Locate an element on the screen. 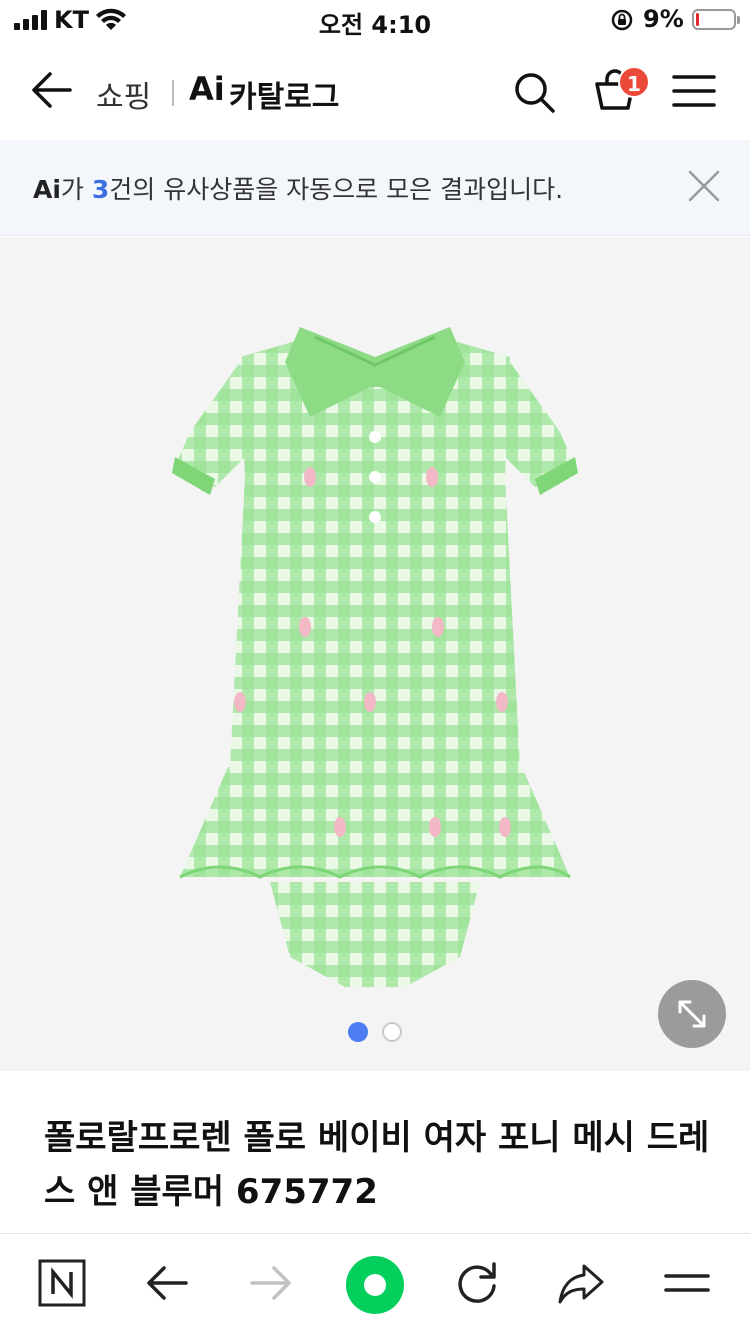 This screenshot has height=1334, width=750. ai-notice-text: Ai가 3건의 유사상품을 자동으로 모은 결과입니다. is located at coordinates (298, 188).